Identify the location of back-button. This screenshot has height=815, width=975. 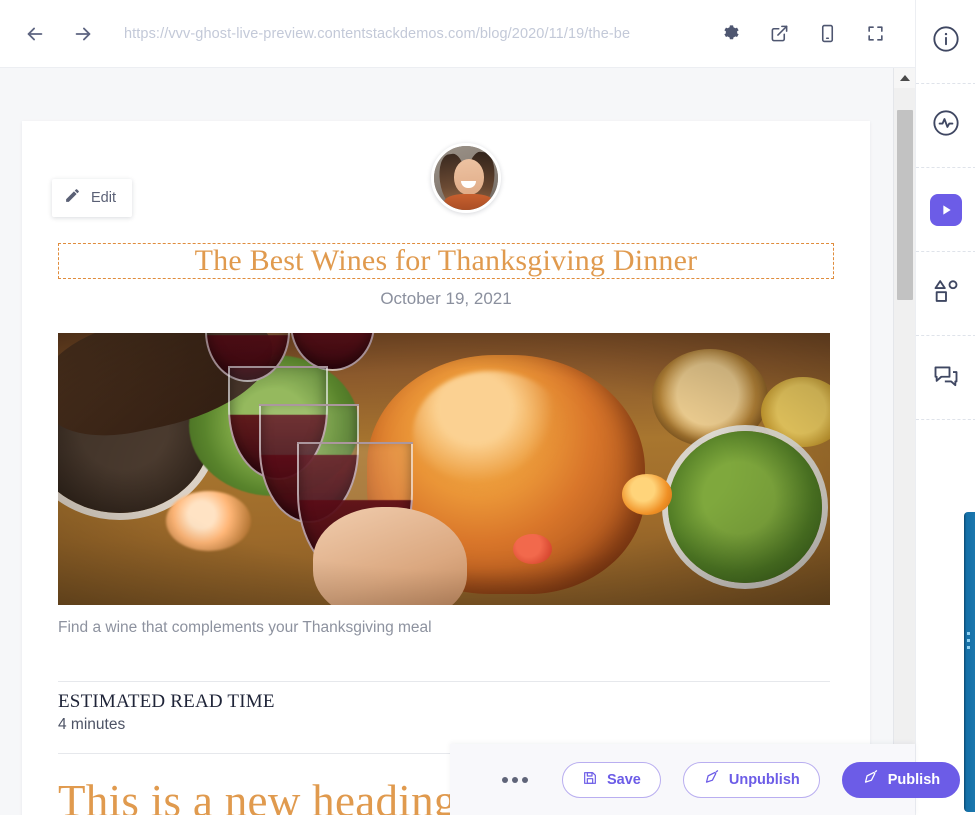
(35, 34).